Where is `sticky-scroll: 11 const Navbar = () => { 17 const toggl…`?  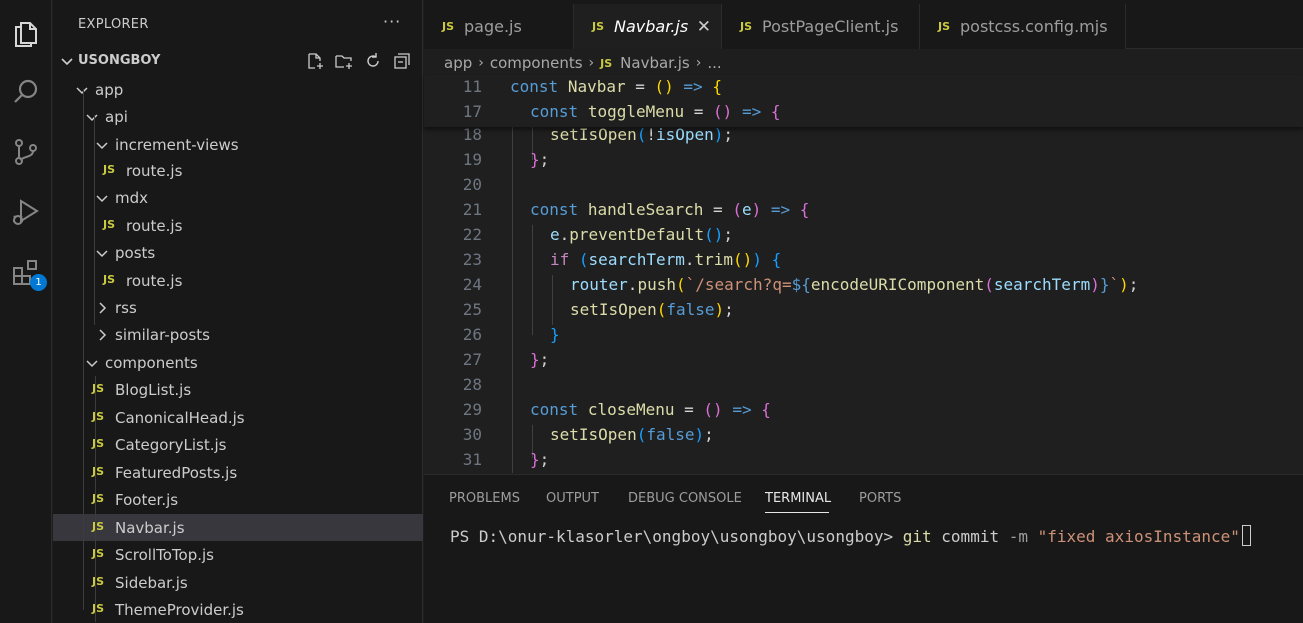 sticky-scroll: 11 const Navbar = () => { 17 const toggl… is located at coordinates (863, 101).